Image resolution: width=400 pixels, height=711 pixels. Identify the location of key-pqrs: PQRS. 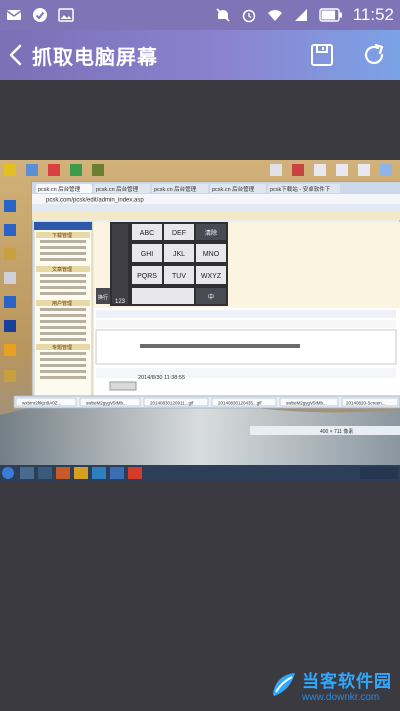
(147, 276).